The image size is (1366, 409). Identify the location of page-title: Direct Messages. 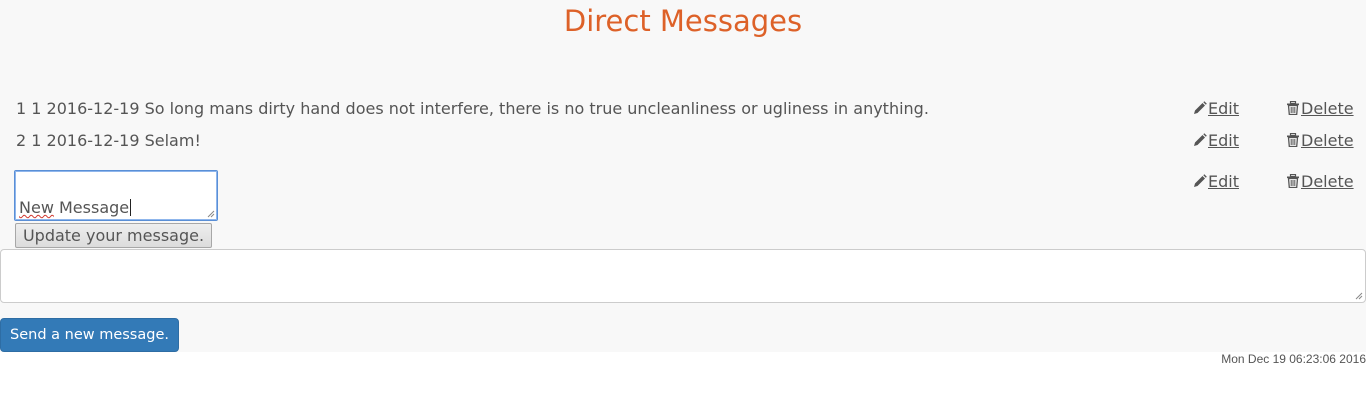
(683, 21).